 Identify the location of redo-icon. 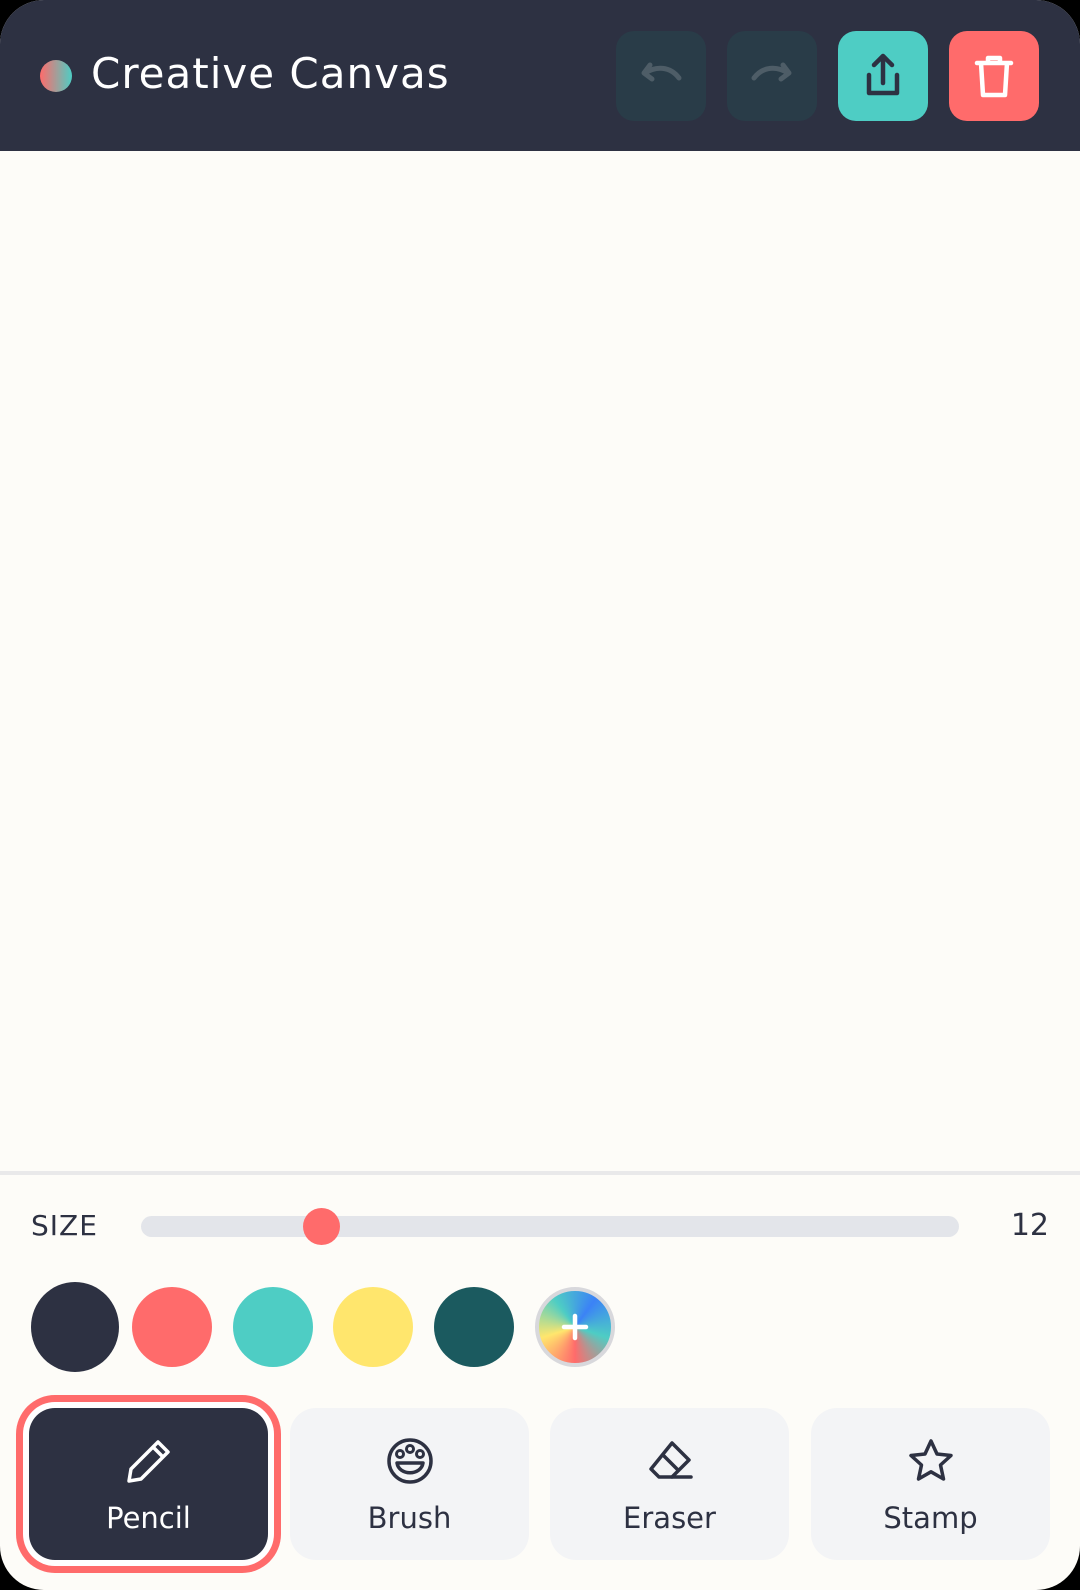
(771, 72).